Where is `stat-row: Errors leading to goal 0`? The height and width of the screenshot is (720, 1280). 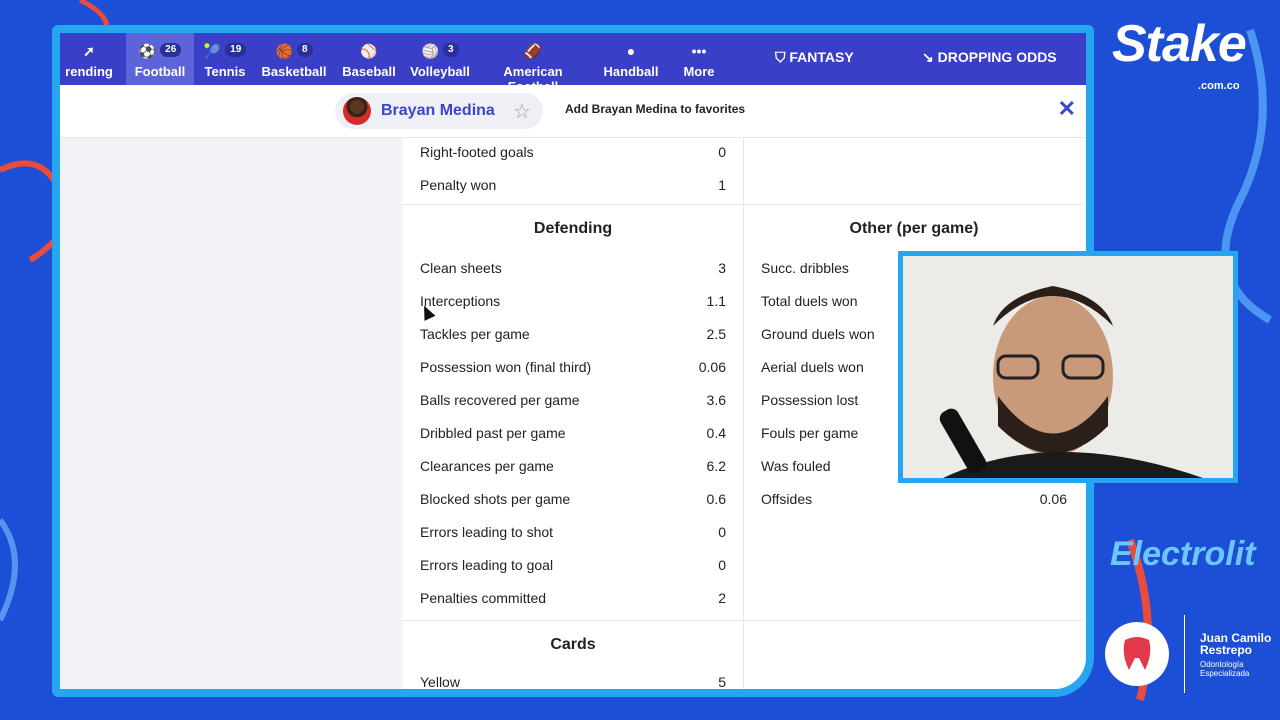 stat-row: Errors leading to goal 0 is located at coordinates (573, 567).